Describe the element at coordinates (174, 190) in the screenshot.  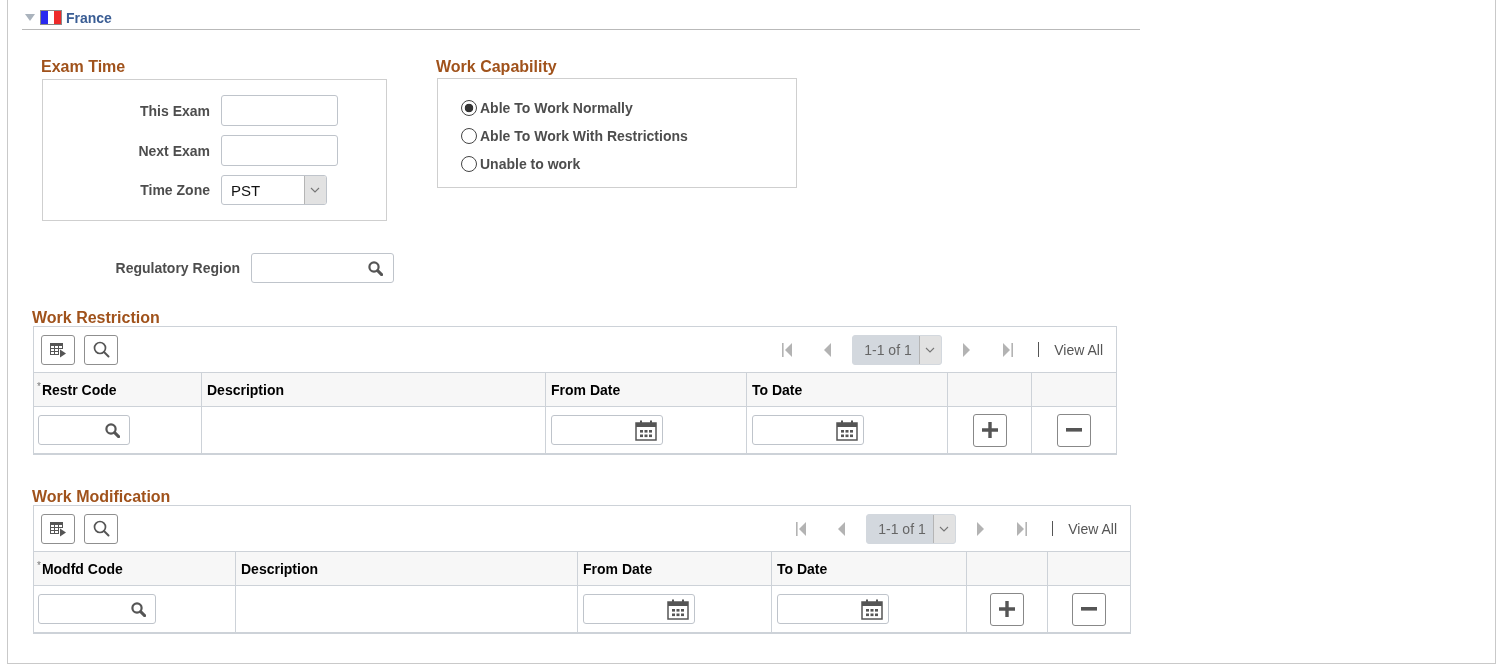
I see `field-label: Time Zone` at that location.